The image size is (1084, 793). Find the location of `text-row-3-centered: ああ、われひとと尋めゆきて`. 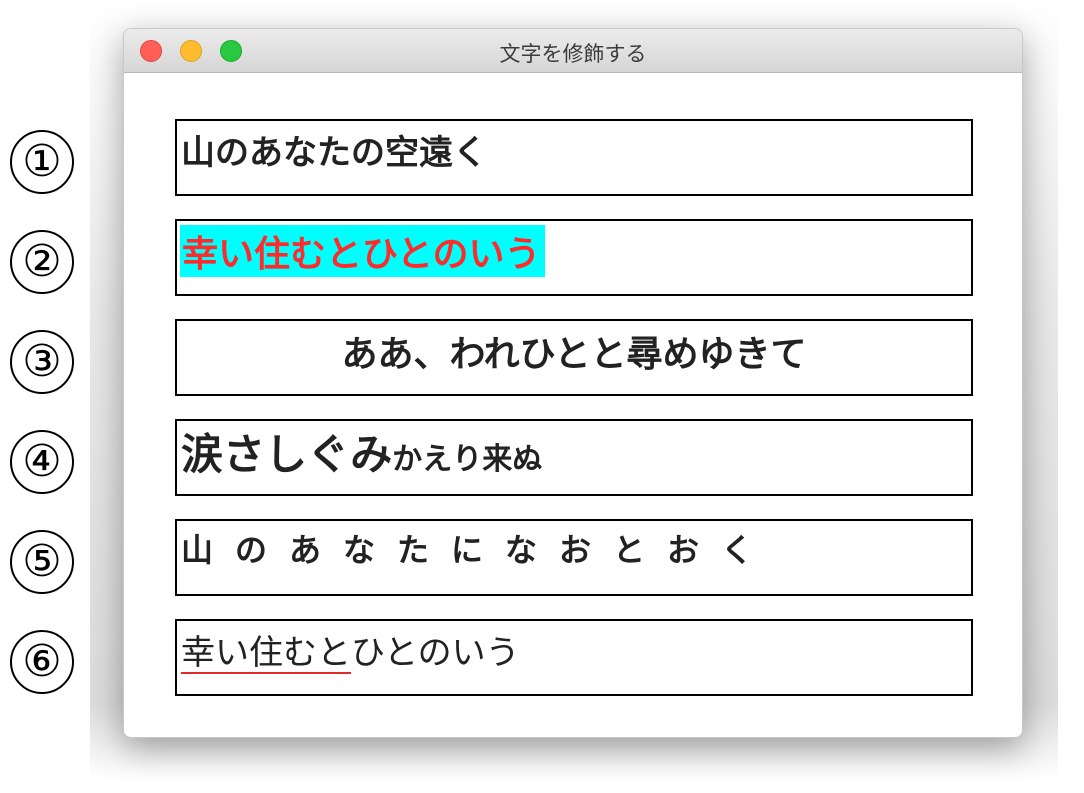

text-row-3-centered: ああ、われひとと尋めゆきて is located at coordinates (574, 354).